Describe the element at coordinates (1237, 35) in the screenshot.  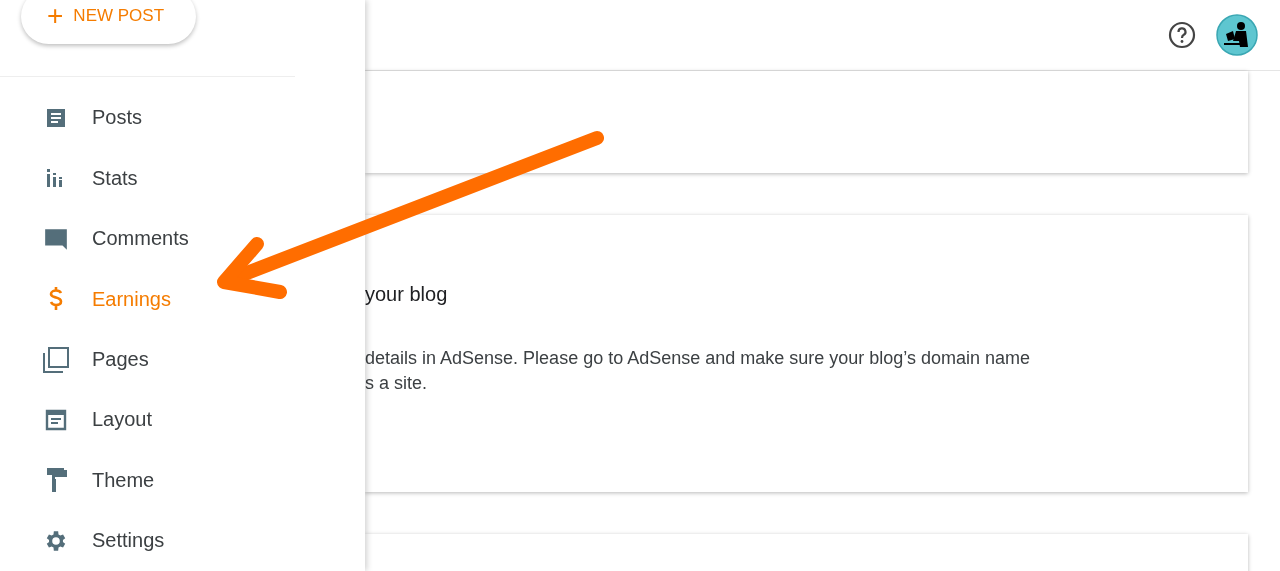
I see `avatar` at that location.